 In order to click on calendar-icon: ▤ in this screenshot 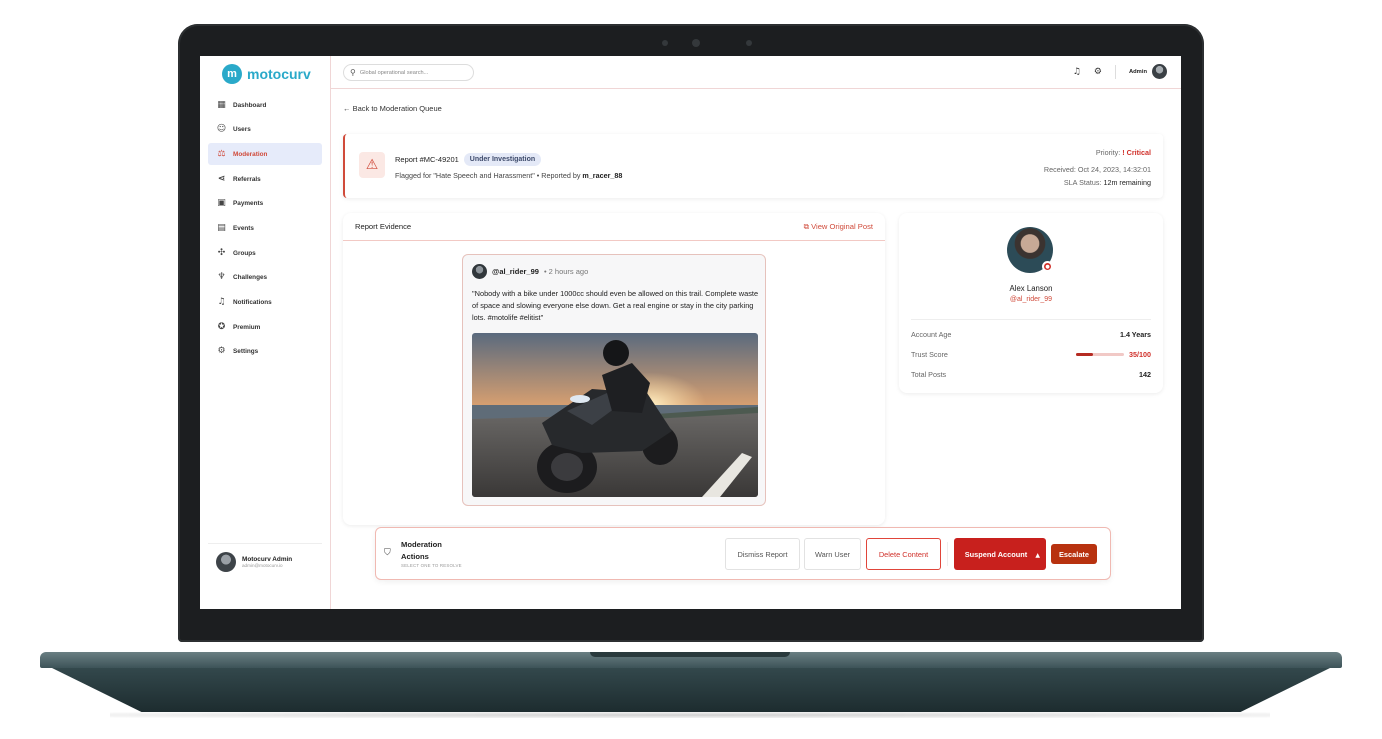, I will do `click(221, 227)`.